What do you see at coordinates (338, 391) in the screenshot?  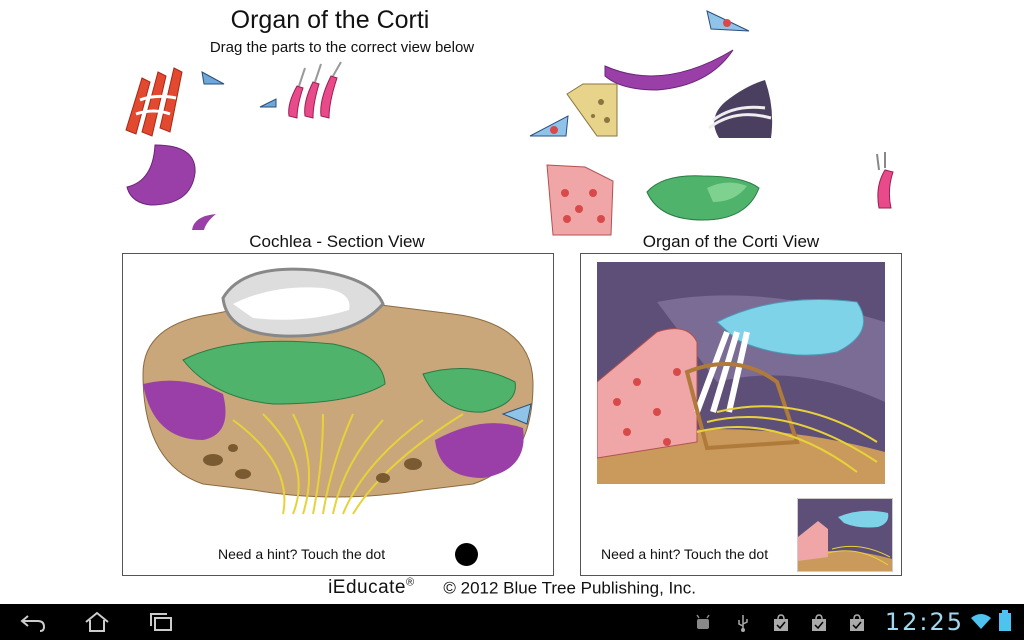 I see `cochlea-section-illustration` at bounding box center [338, 391].